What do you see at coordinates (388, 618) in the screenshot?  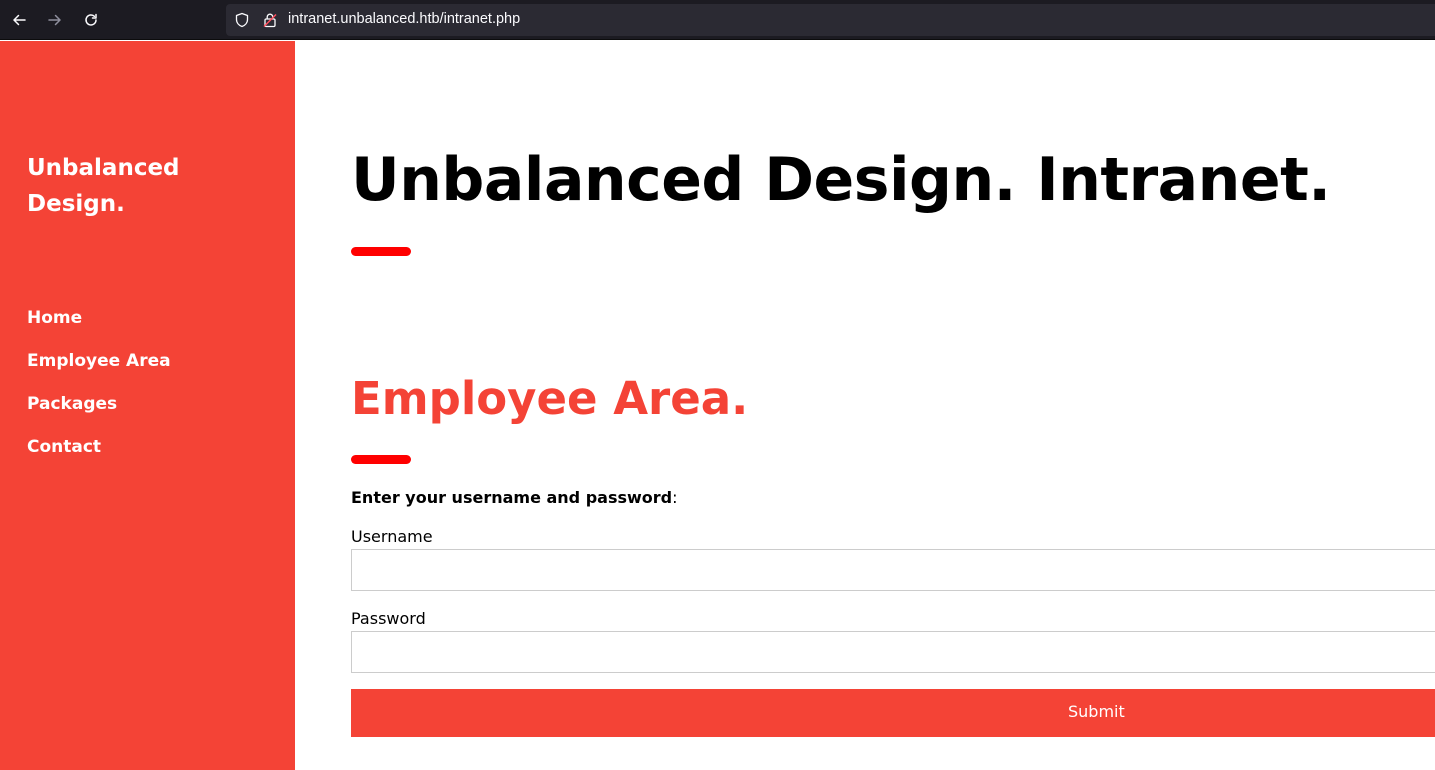 I see `password-label: Password` at bounding box center [388, 618].